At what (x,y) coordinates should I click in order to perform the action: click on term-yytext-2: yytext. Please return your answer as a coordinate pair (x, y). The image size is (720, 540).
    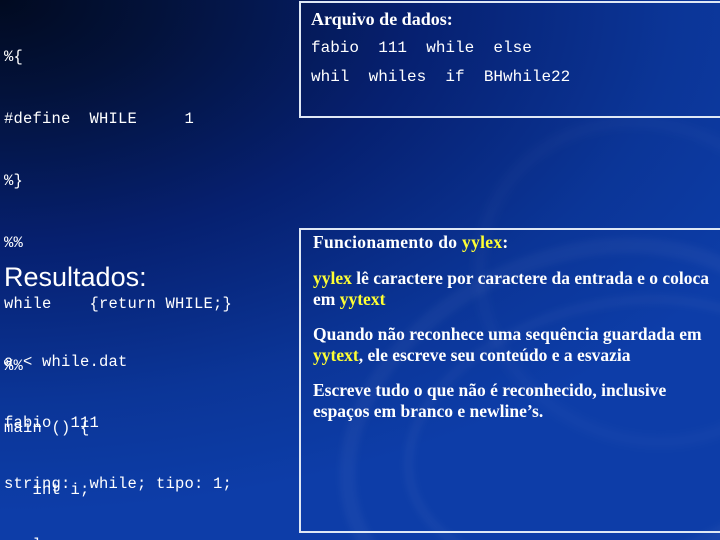
    Looking at the image, I should click on (336, 355).